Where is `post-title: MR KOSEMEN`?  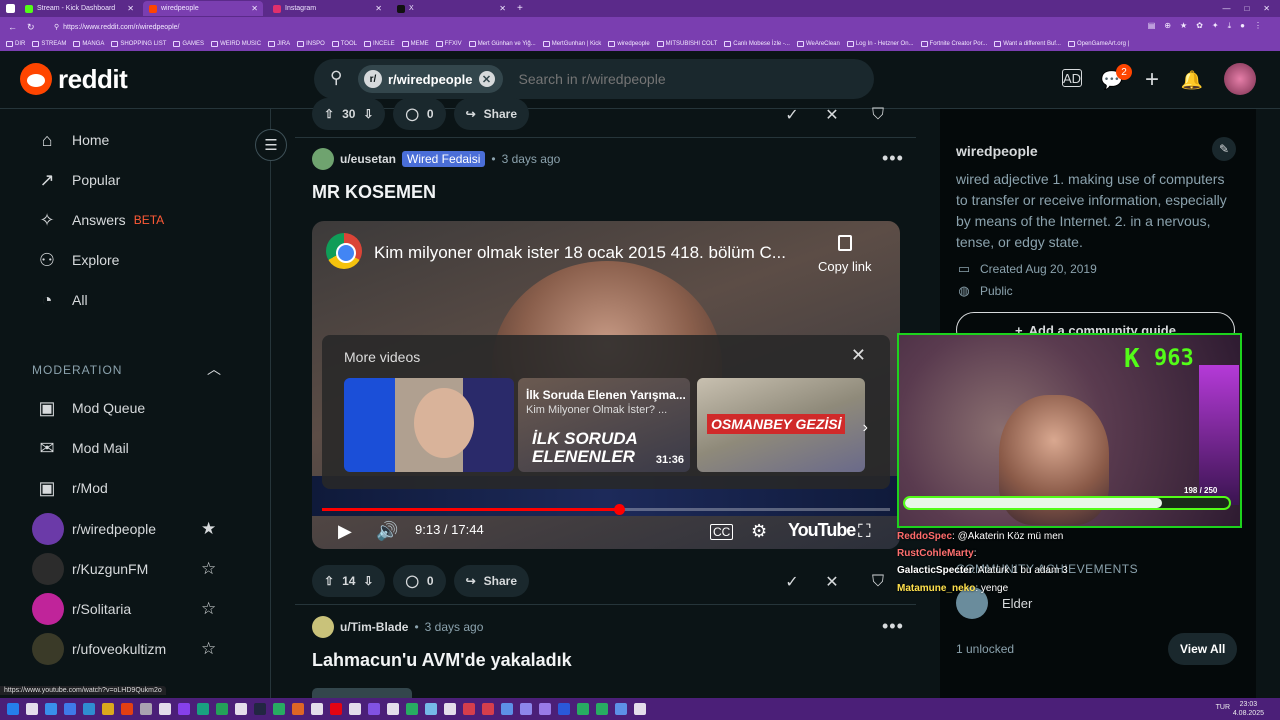
post-title: MR KOSEMEN is located at coordinates (374, 192).